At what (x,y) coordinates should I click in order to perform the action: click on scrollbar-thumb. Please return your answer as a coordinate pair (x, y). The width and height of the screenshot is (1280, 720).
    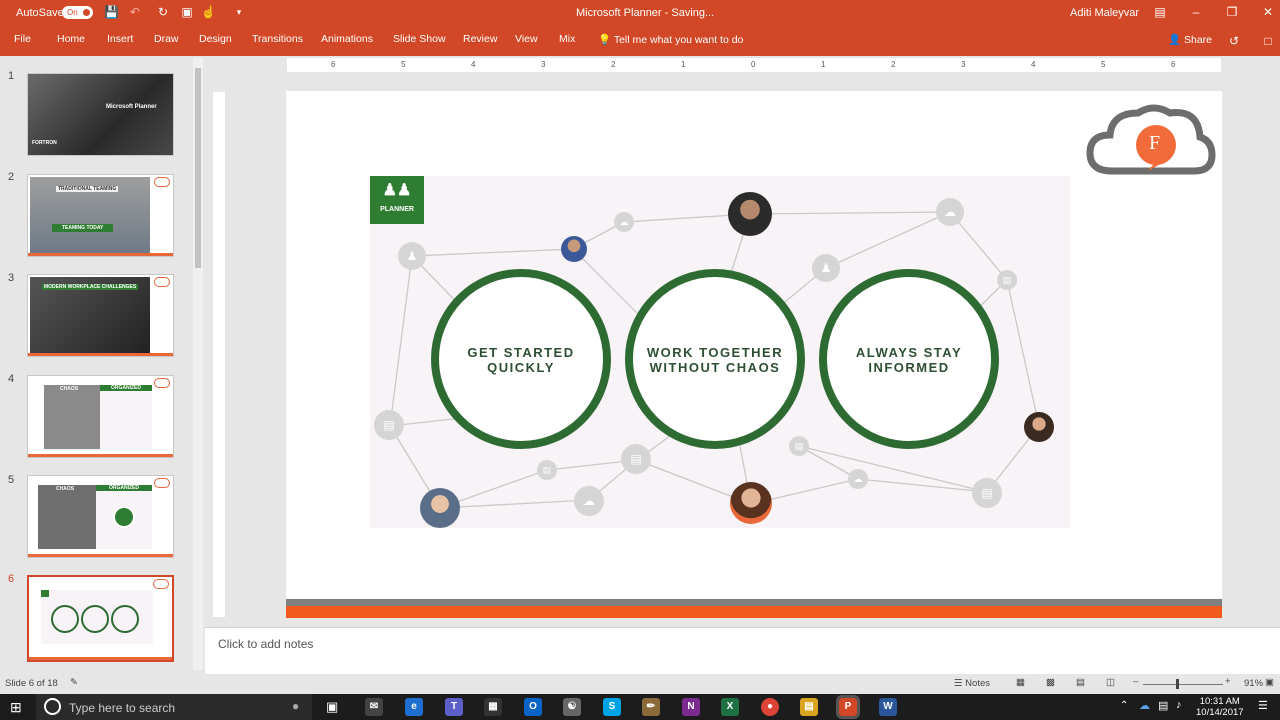
    Looking at the image, I should click on (198, 168).